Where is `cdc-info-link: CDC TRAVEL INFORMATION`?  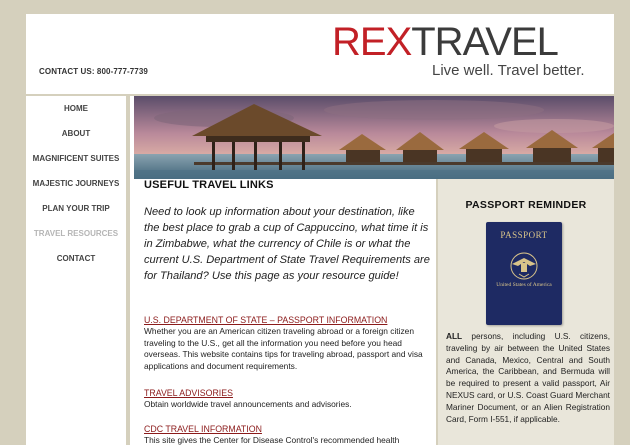 cdc-info-link: CDC TRAVEL INFORMATION is located at coordinates (288, 429).